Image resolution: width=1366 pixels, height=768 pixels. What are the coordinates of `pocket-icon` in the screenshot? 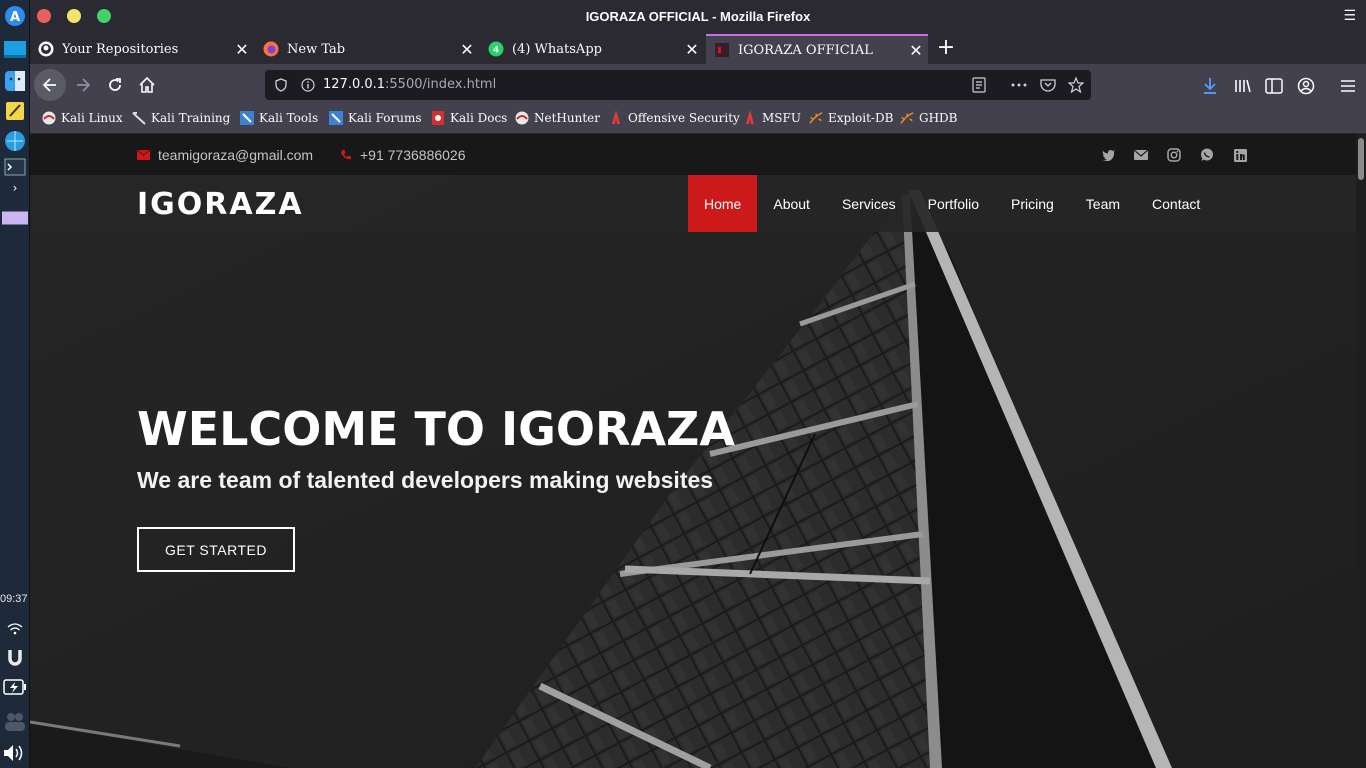 It's located at (1048, 85).